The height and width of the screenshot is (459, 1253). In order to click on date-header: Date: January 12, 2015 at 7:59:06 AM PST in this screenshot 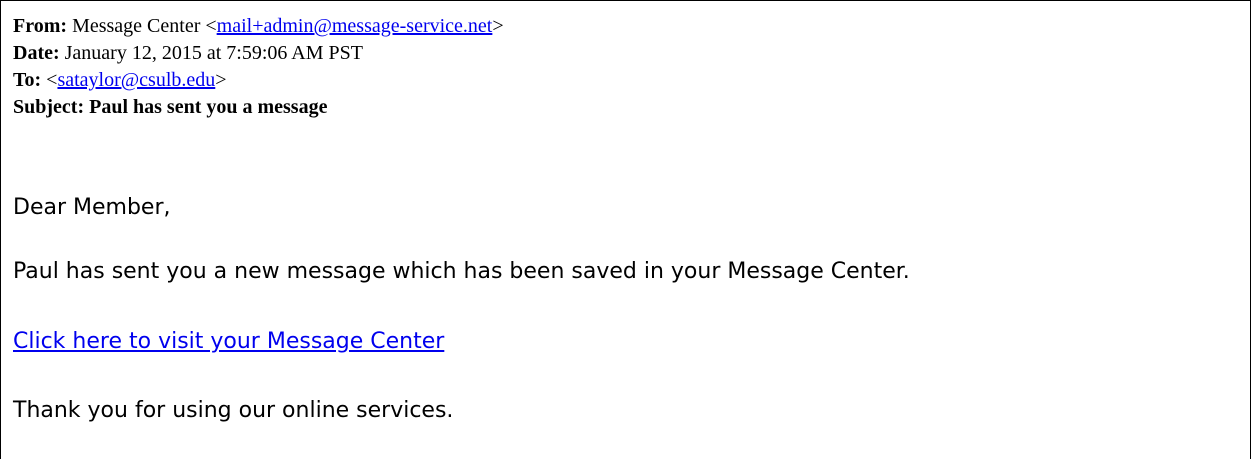, I will do `click(258, 53)`.